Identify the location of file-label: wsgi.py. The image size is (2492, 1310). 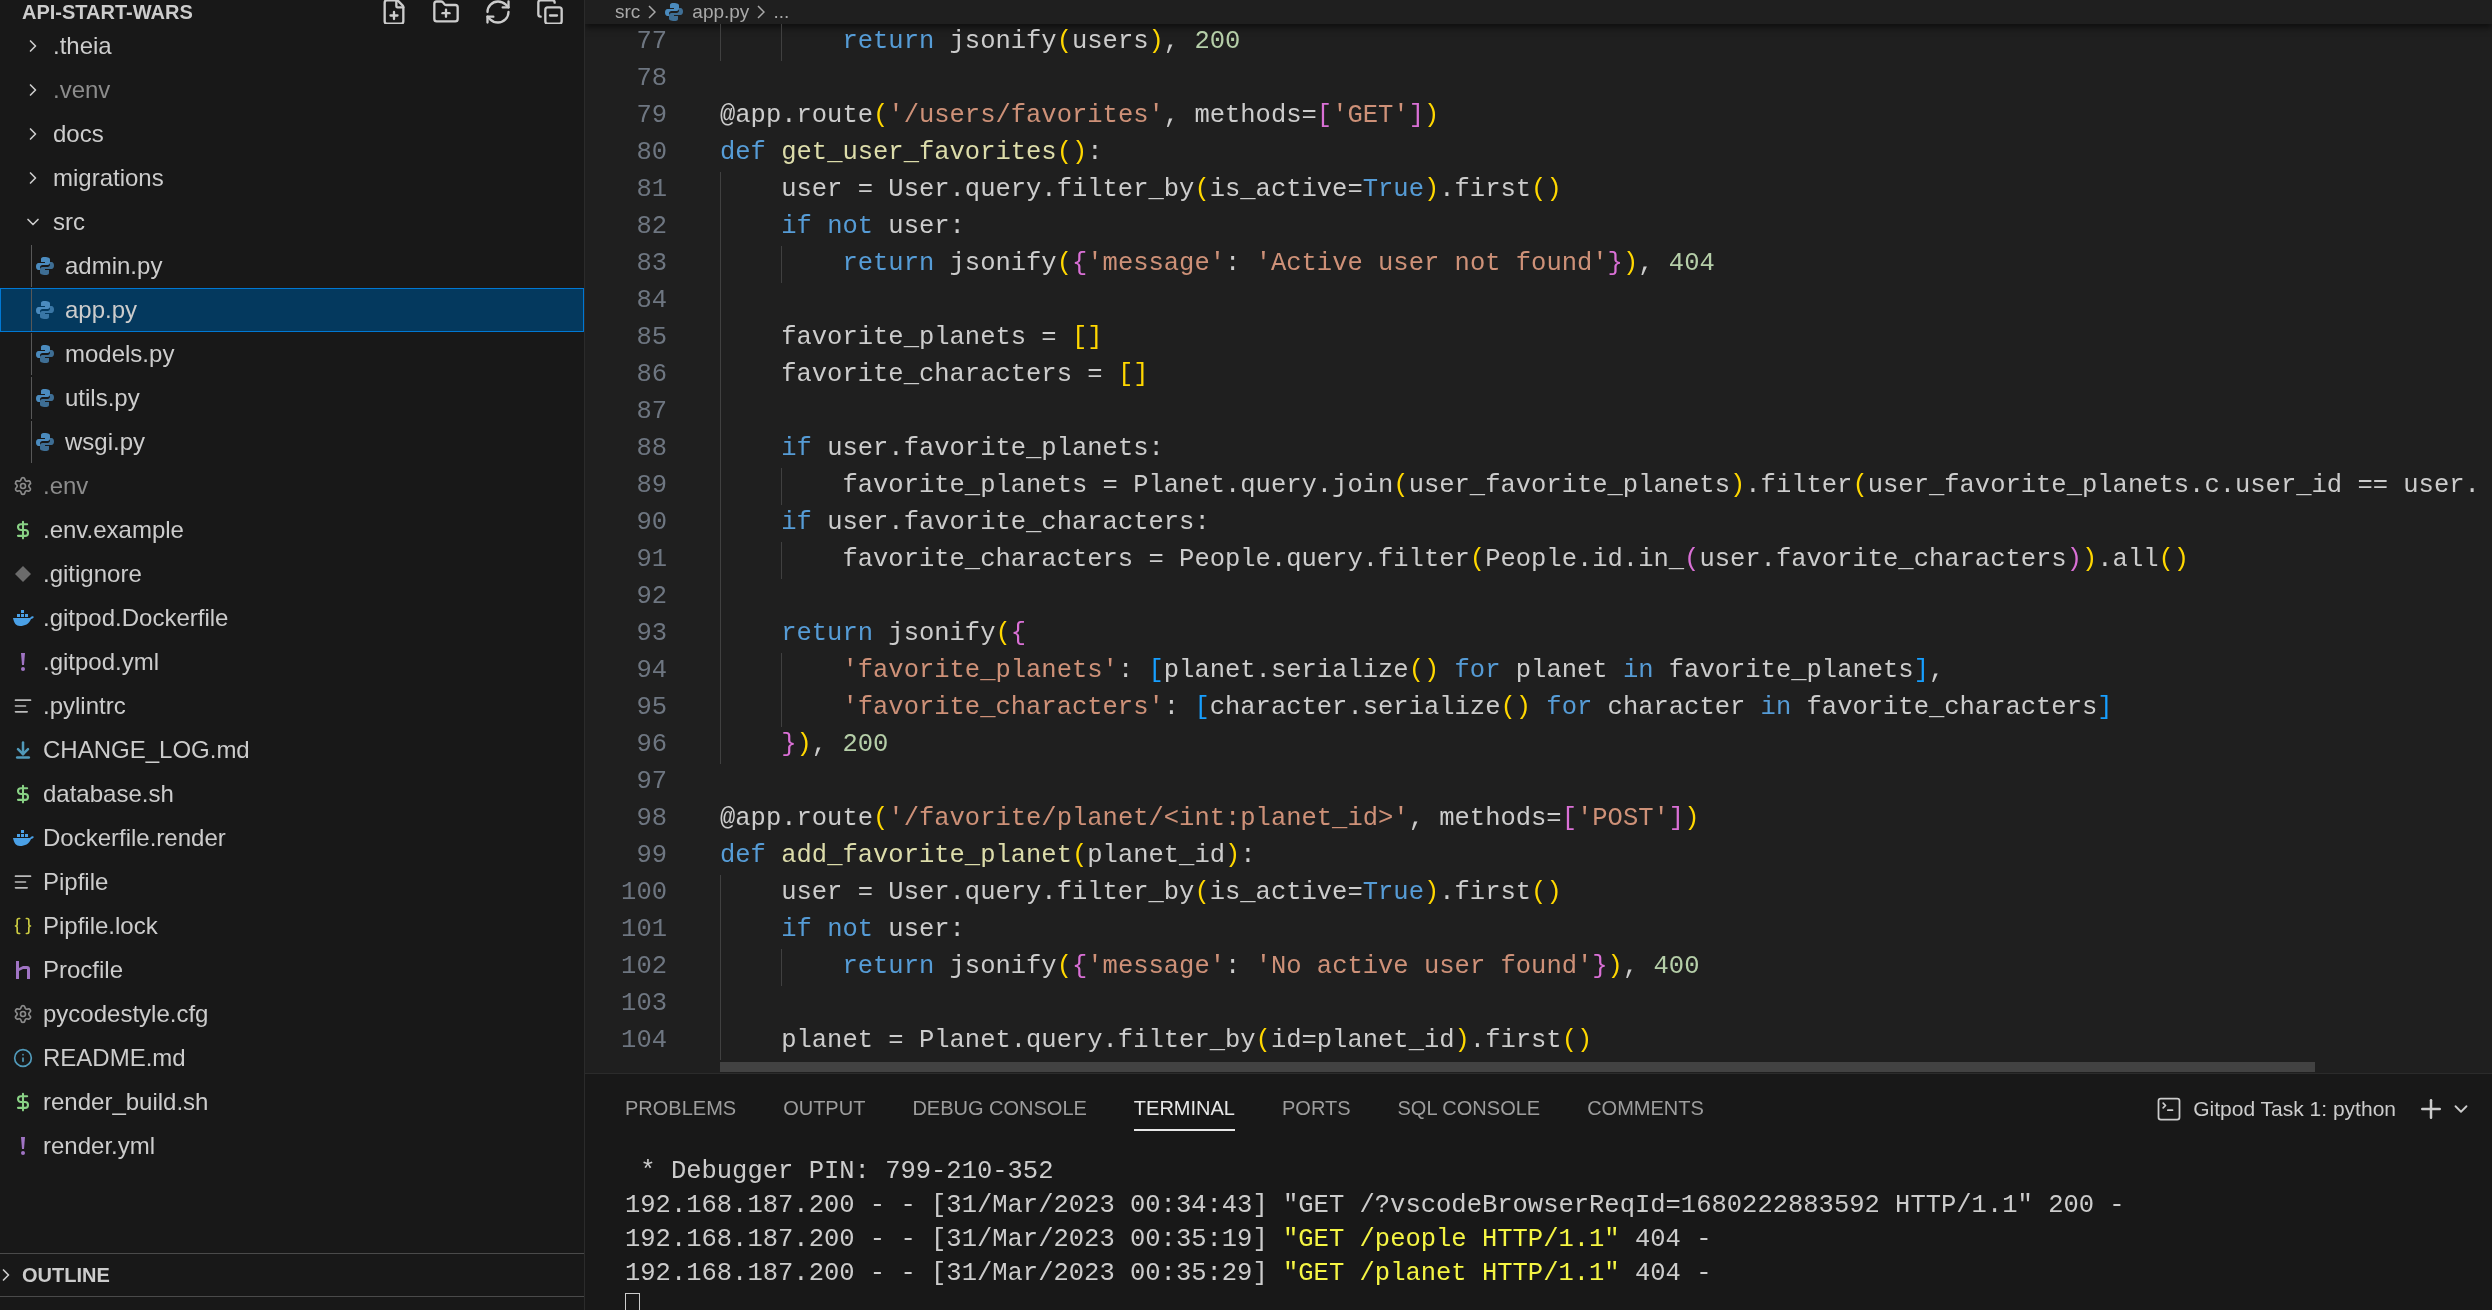
(105, 442).